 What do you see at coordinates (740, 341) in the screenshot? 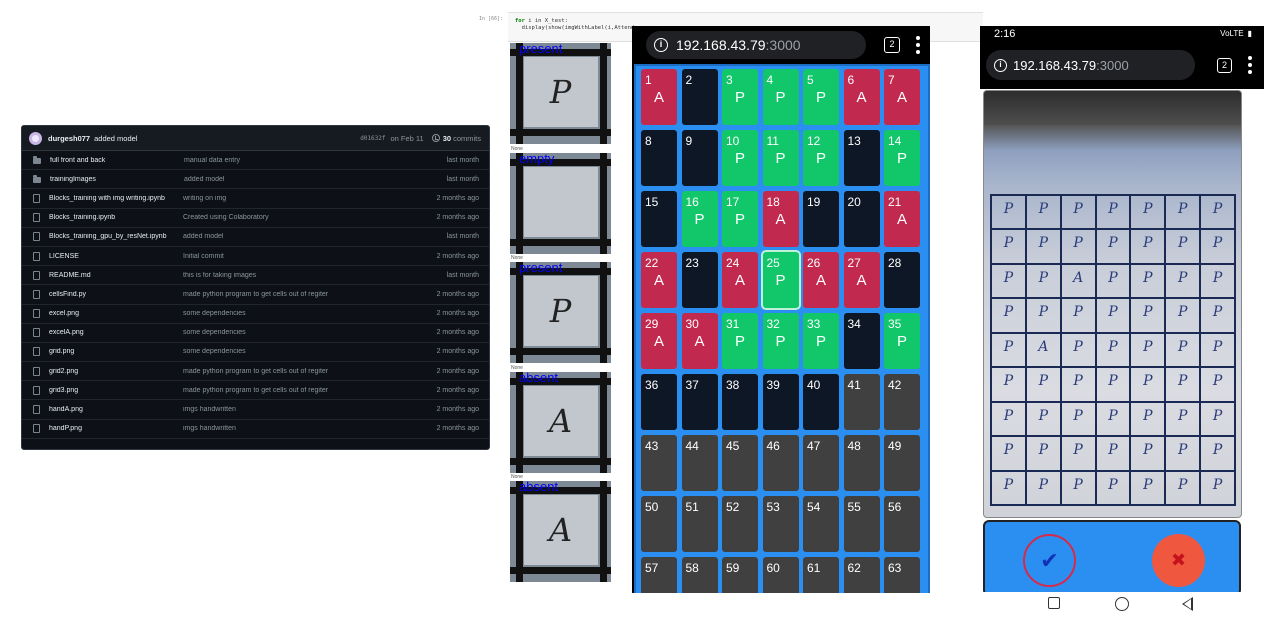
I see `attendance-cell: 31 P` at bounding box center [740, 341].